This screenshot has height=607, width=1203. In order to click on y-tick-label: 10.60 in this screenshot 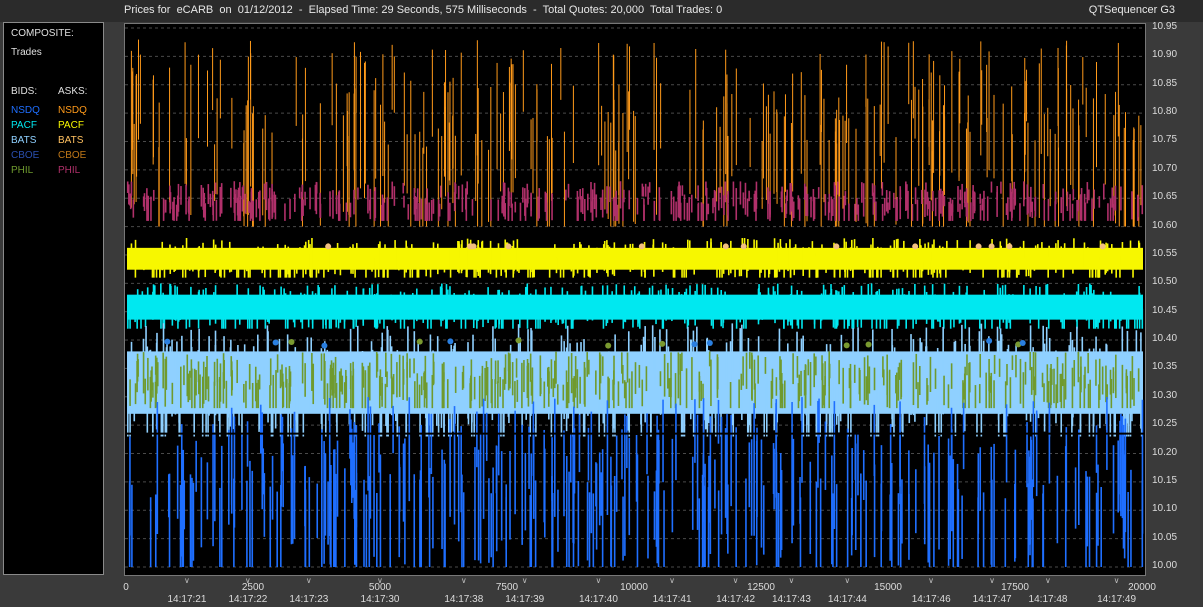, I will do `click(1165, 225)`.